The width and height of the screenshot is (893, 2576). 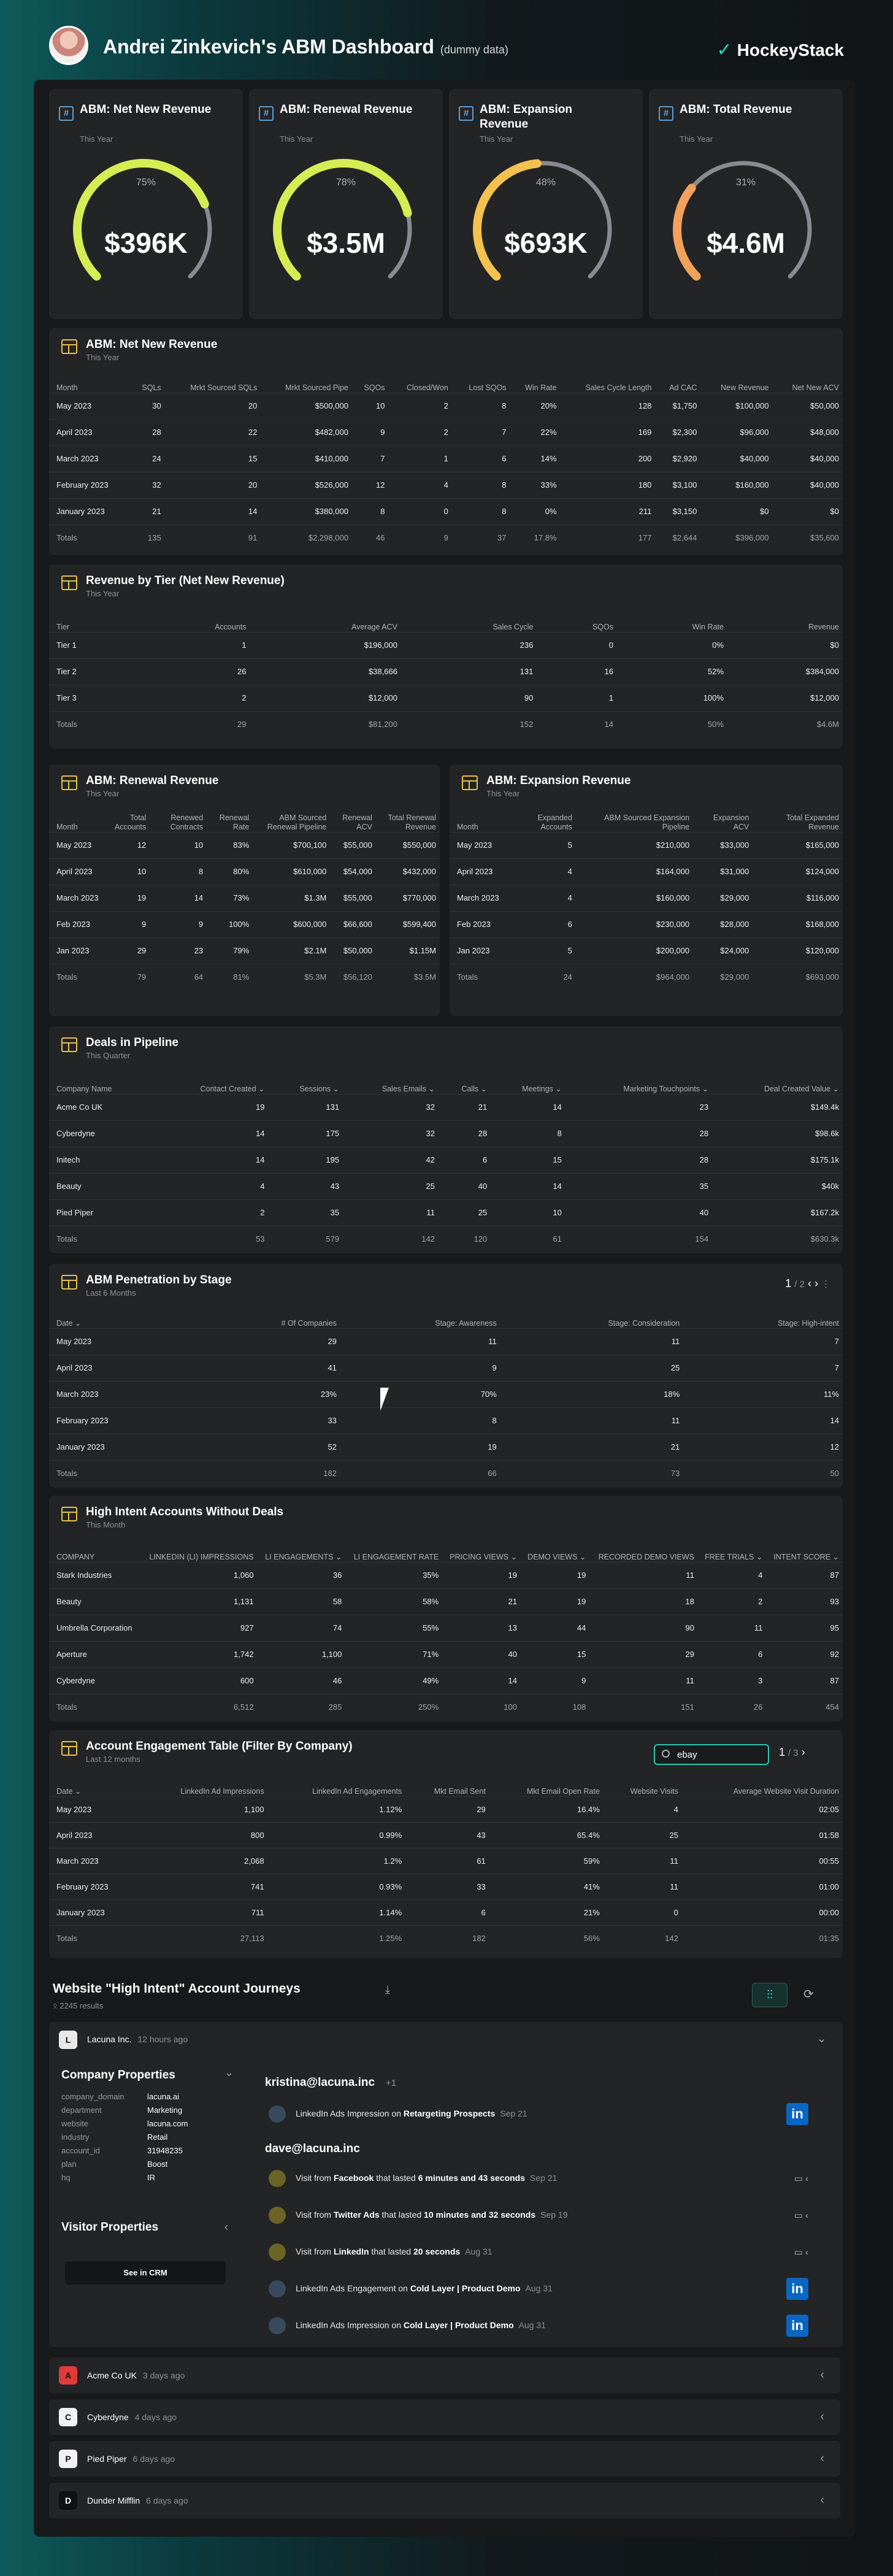 I want to click on download-icon: ⤓, so click(x=387, y=1989).